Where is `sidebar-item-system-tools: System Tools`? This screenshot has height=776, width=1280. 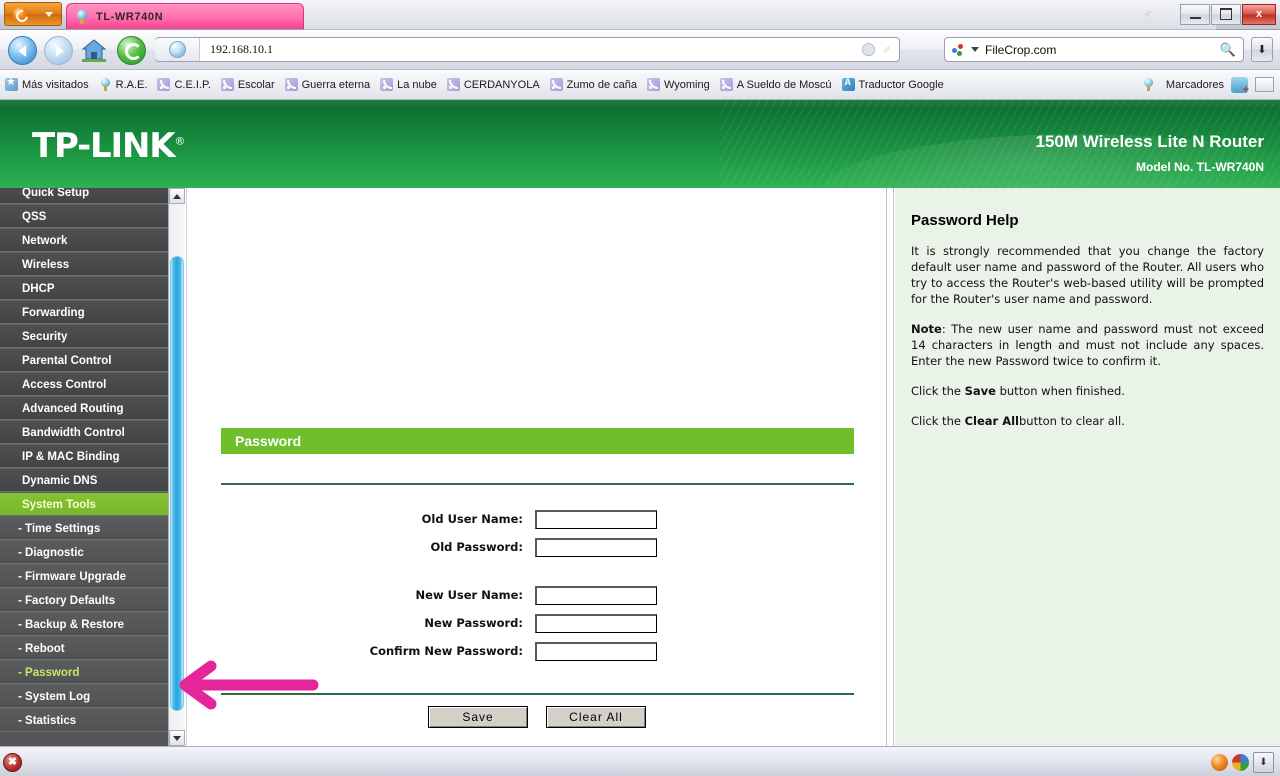
sidebar-item-system-tools: System Tools is located at coordinates (85, 504).